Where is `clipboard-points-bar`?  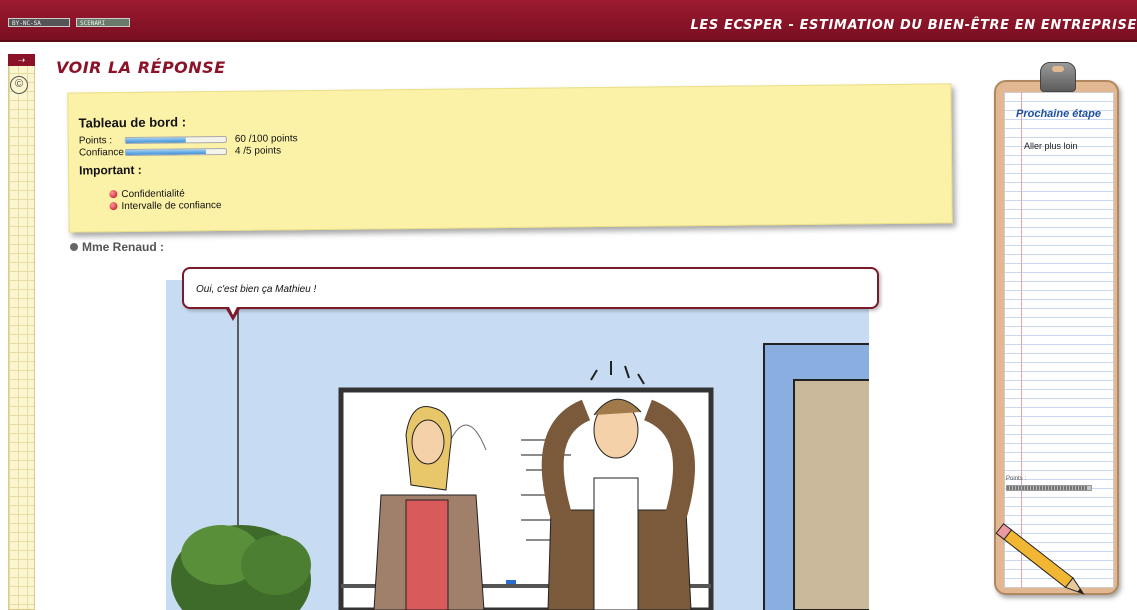
clipboard-points-bar is located at coordinates (1049, 488).